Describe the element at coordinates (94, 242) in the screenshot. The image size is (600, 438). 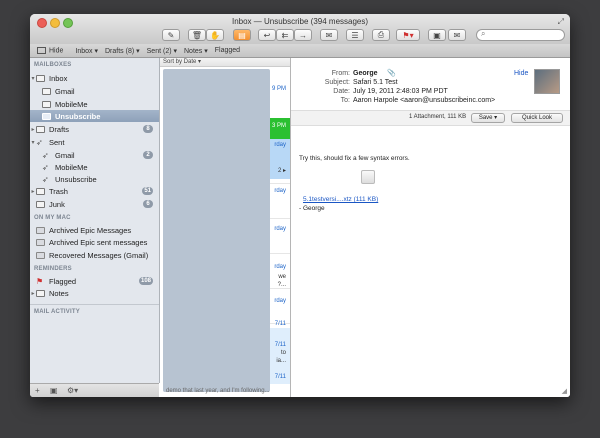
I see `sidebar-item-archived-epic-sent: Archived Epic sent messages` at that location.